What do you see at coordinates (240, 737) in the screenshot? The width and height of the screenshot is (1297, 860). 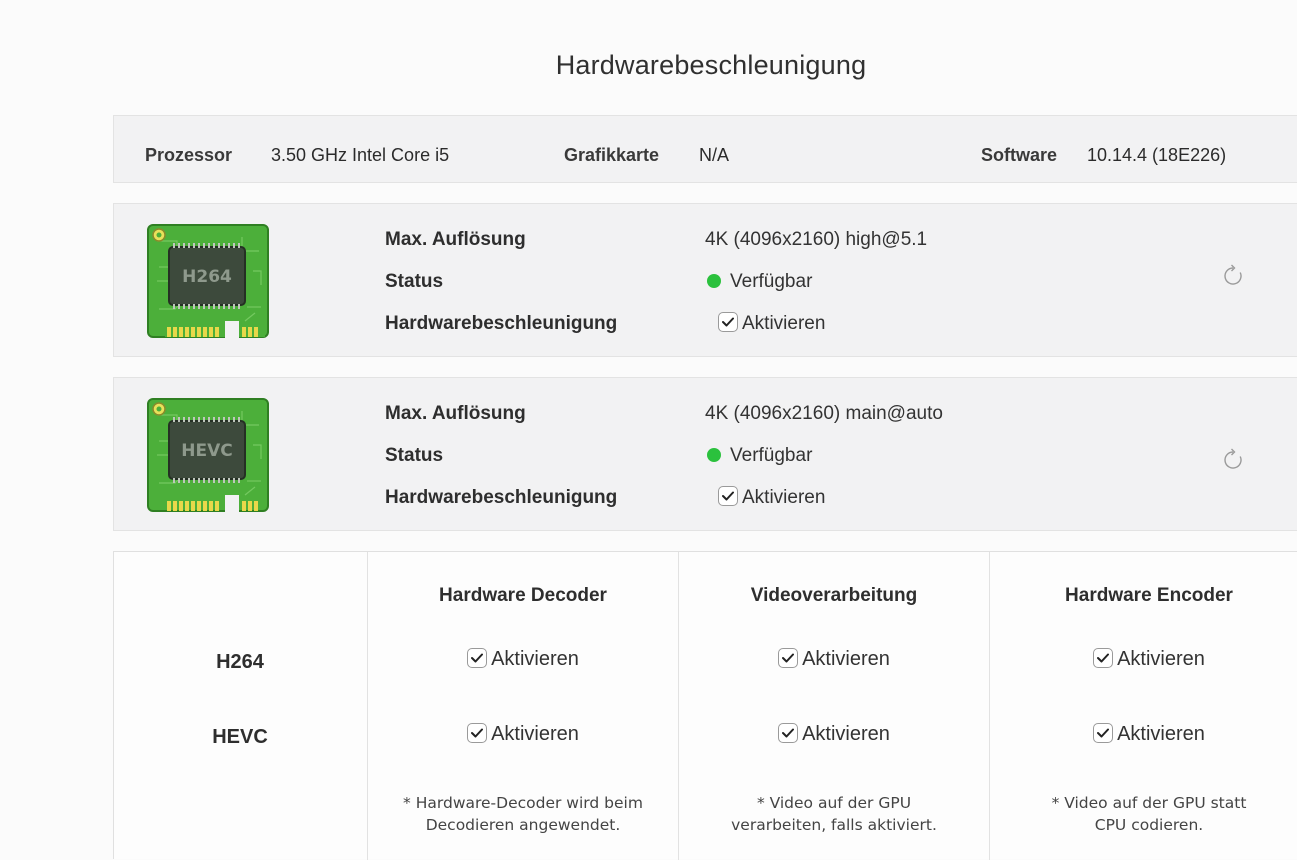 I see `row-header-hevc: HEVC` at bounding box center [240, 737].